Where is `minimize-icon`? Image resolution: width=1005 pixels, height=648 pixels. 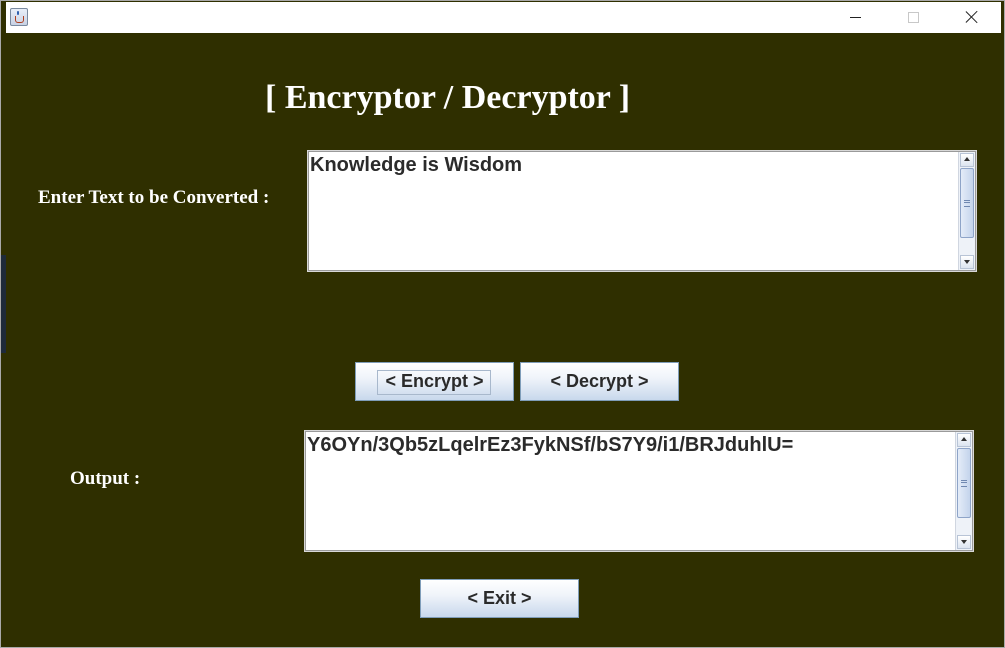
minimize-icon is located at coordinates (855, 17).